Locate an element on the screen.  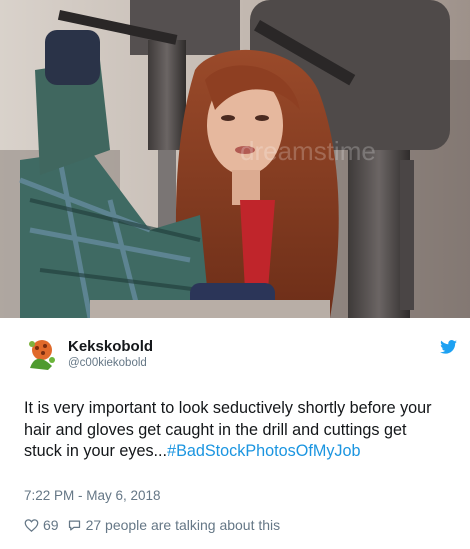
twitter-bird-icon is located at coordinates (448, 347).